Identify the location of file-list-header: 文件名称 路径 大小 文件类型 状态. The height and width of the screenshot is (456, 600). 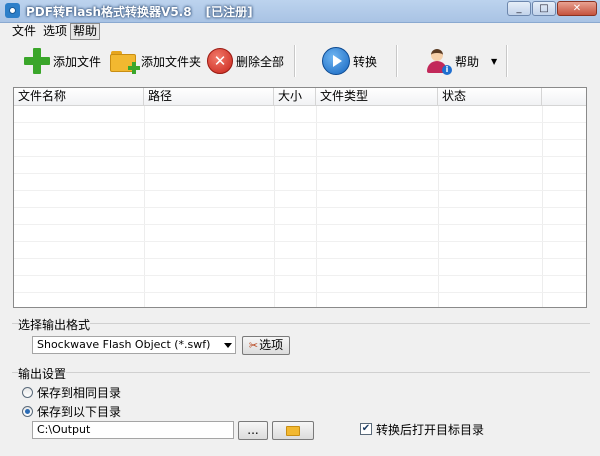
(300, 97).